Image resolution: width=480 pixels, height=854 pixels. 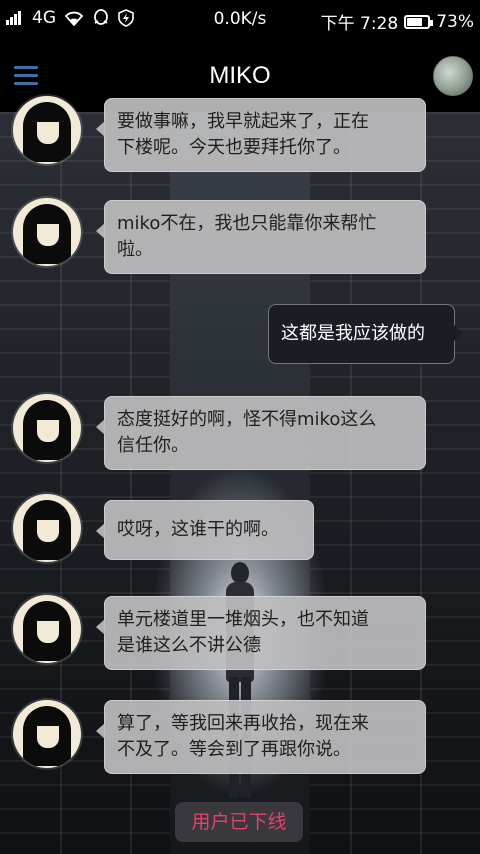 What do you see at coordinates (261, 633) in the screenshot?
I see `message-bubble: 单元楼道里一堆烟头，也不知道 是谁这么不讲公德` at bounding box center [261, 633].